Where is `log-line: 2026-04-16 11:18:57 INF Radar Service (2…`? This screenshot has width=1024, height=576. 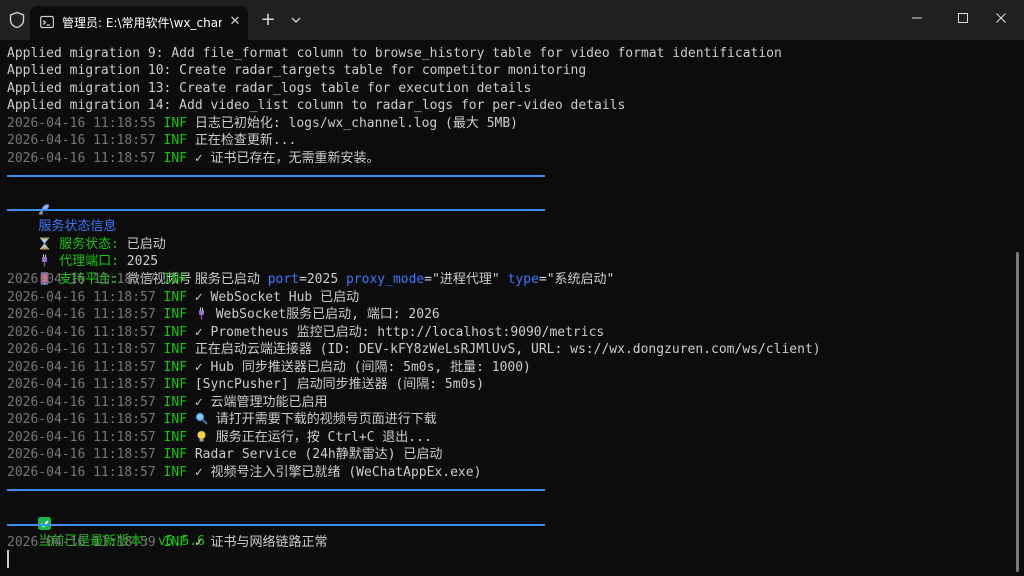
log-line: 2026-04-16 11:18:57 INF Radar Service (2… is located at coordinates (225, 454).